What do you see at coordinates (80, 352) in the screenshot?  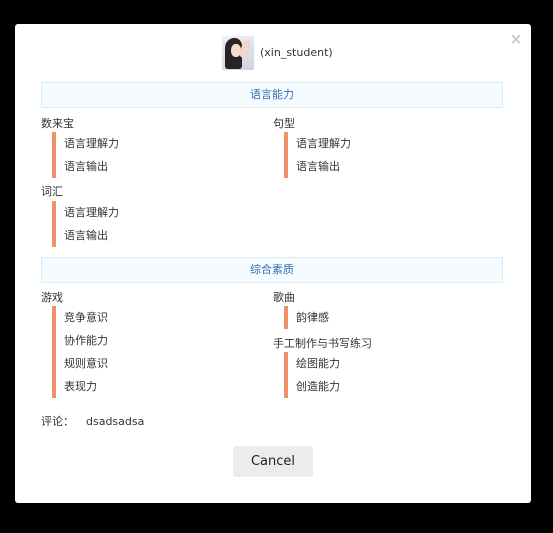 I see `category-items: 竞争意识 协作能力 规则意识 表现力` at bounding box center [80, 352].